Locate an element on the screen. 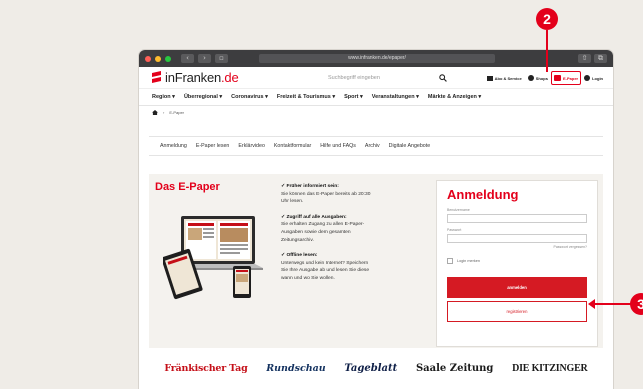 The height and width of the screenshot is (389, 643). tab-epaper-lesen: E-Paper lesen is located at coordinates (213, 146).